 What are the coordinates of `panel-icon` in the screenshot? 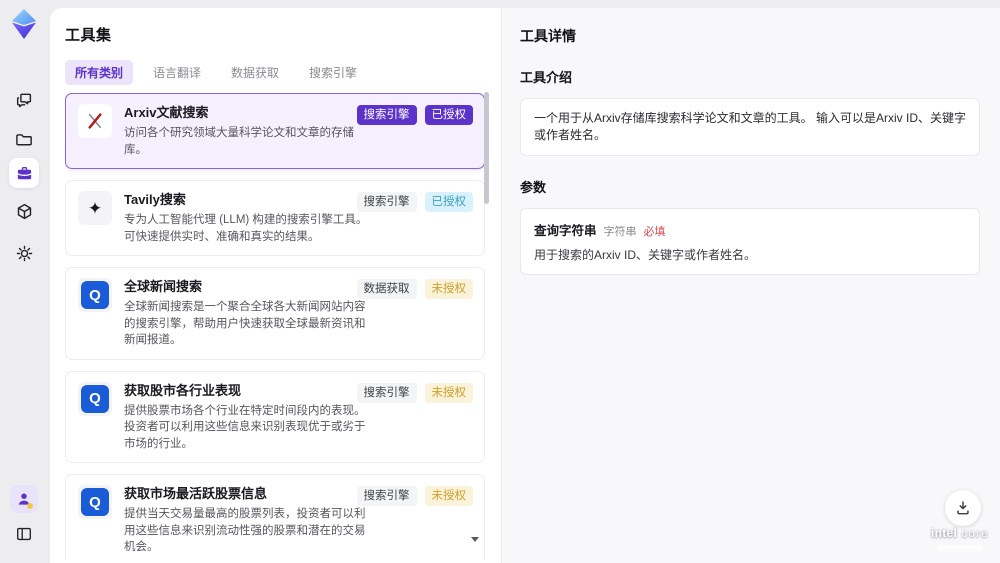 It's located at (24, 534).